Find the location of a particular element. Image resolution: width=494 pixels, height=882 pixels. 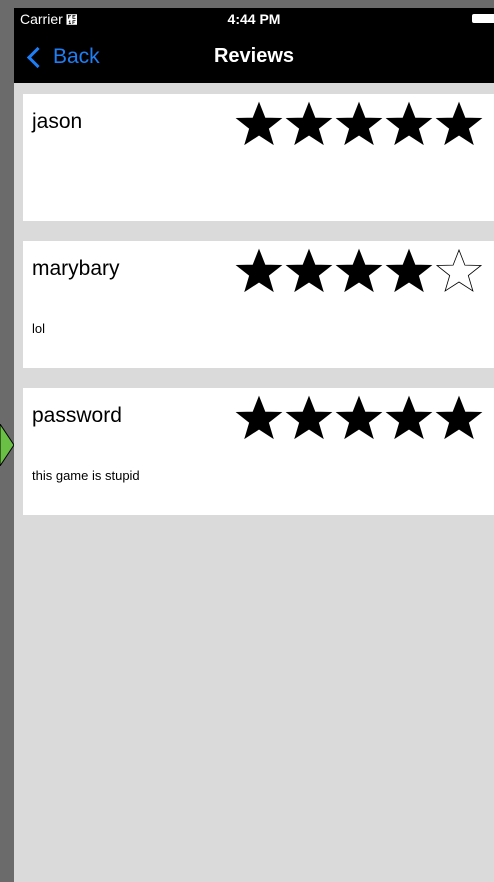

window-top-strip is located at coordinates (247, 4).